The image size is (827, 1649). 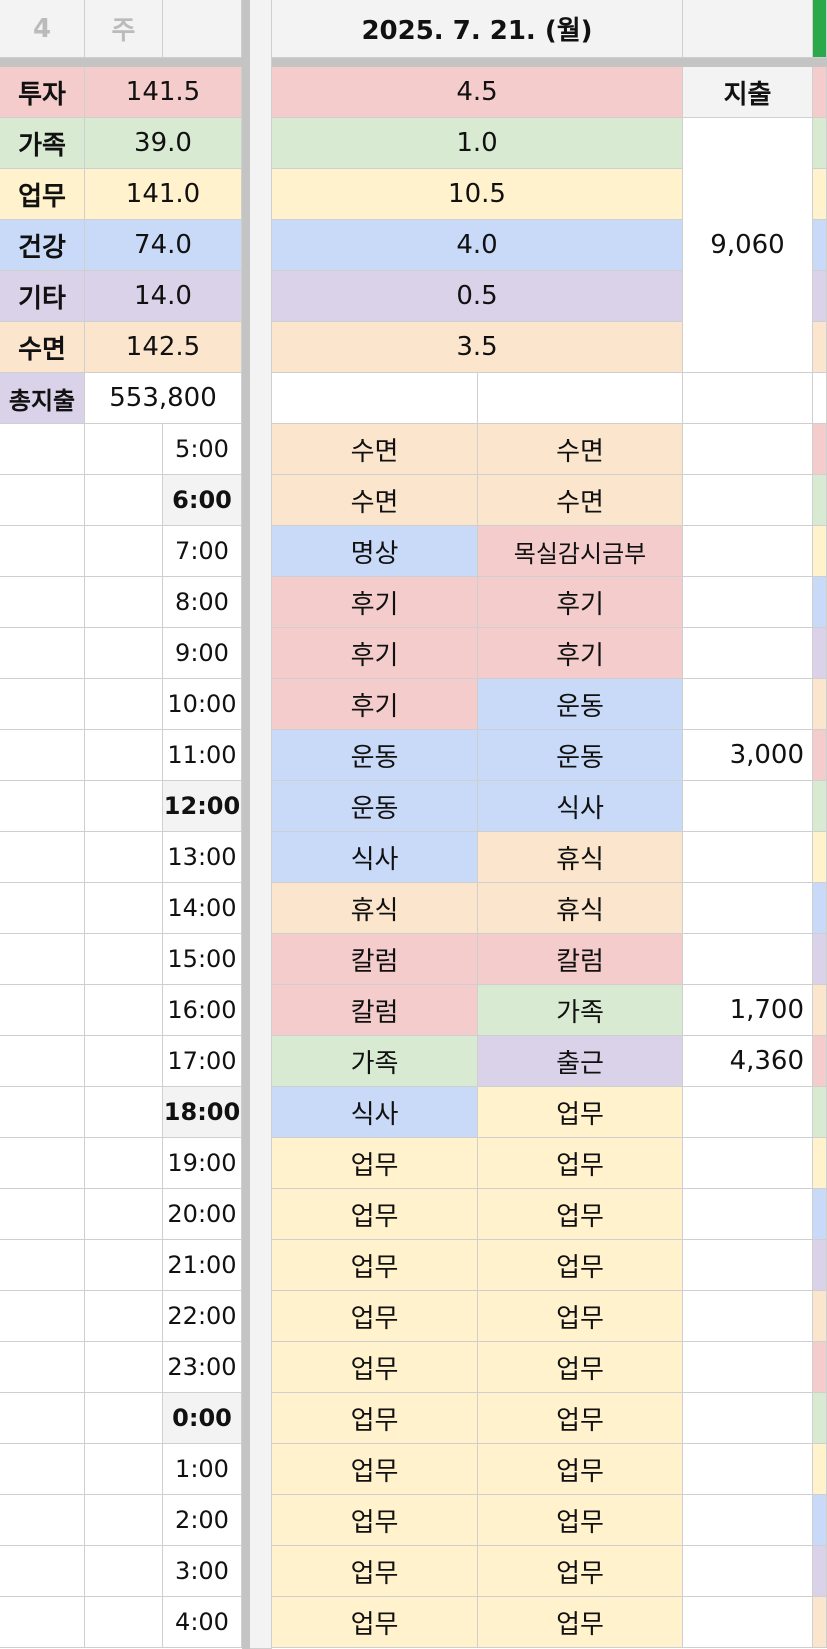 What do you see at coordinates (375, 551) in the screenshot?
I see `schedule-cell-first-half: 명상` at bounding box center [375, 551].